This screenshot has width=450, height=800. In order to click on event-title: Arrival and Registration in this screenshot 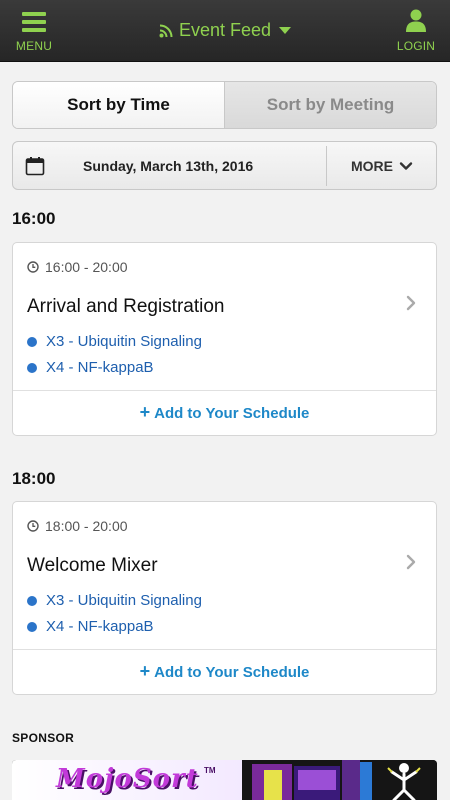, I will do `click(125, 307)`.